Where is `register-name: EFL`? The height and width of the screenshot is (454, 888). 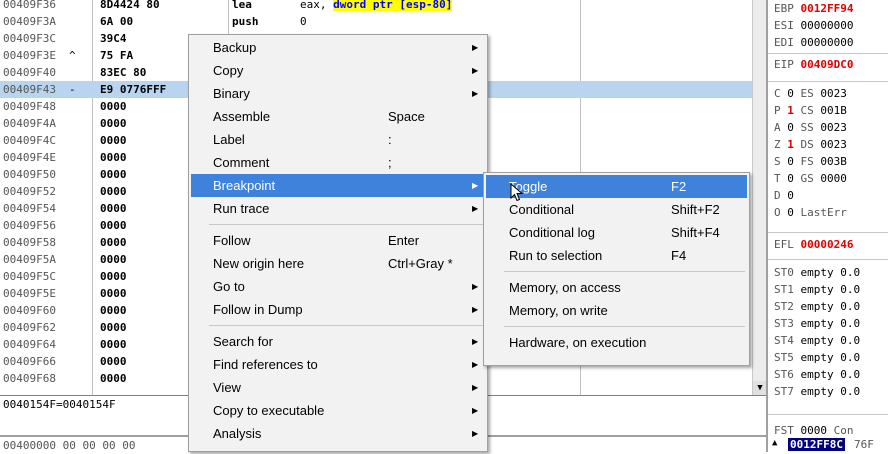
register-name: EFL is located at coordinates (784, 244).